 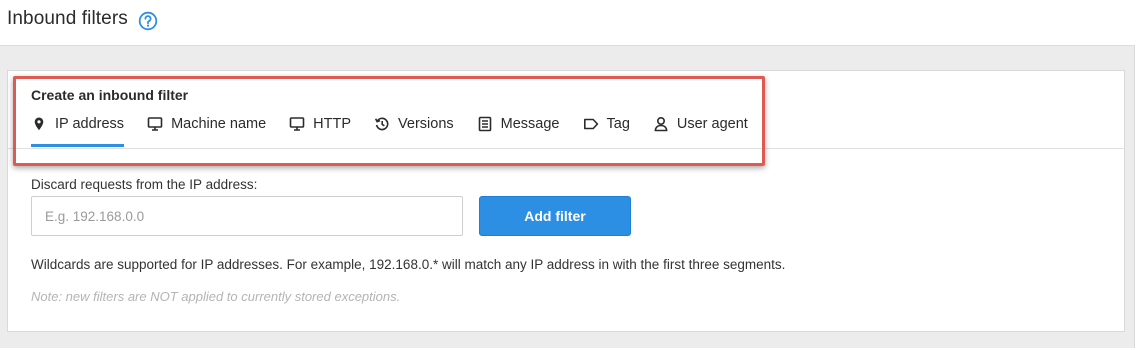 I want to click on tab-machine-name: Machine name, so click(x=206, y=124).